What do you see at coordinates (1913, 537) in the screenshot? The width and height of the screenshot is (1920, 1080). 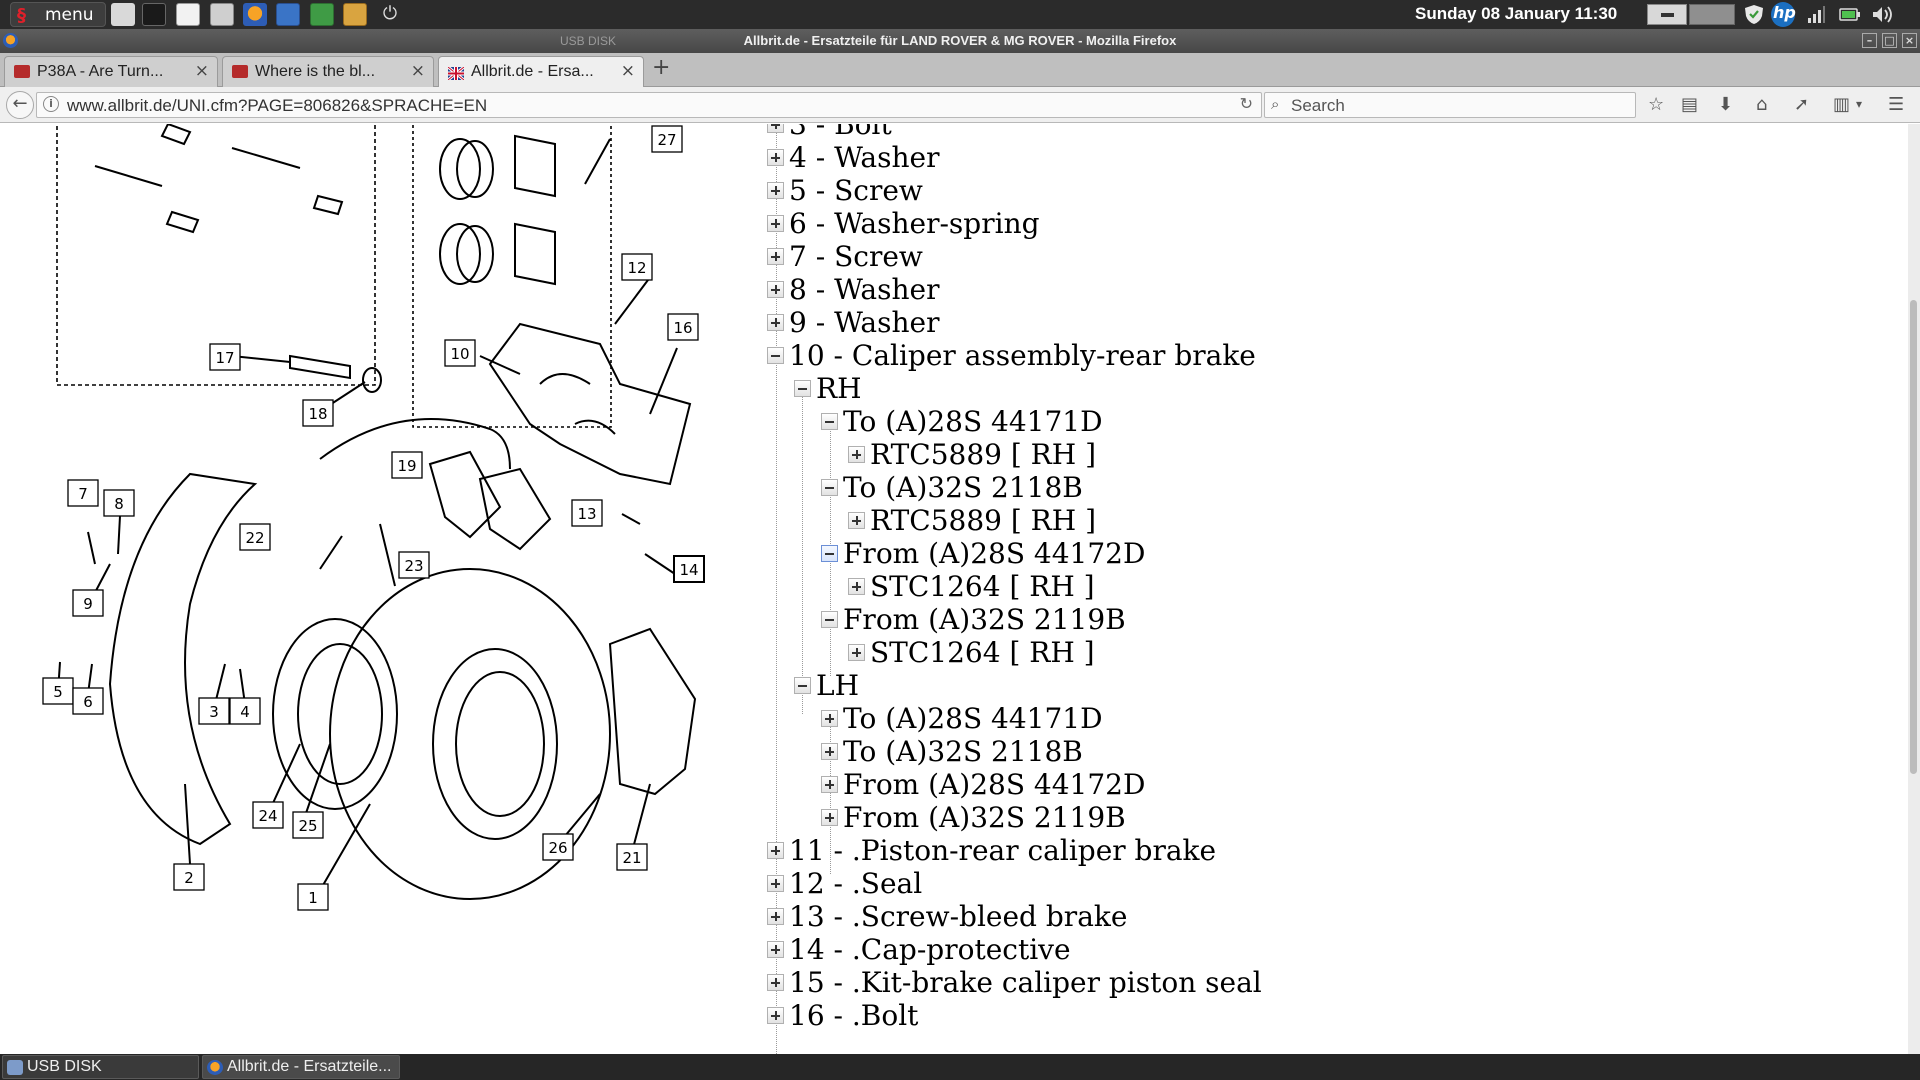 I see `scrollbar-thumb` at bounding box center [1913, 537].